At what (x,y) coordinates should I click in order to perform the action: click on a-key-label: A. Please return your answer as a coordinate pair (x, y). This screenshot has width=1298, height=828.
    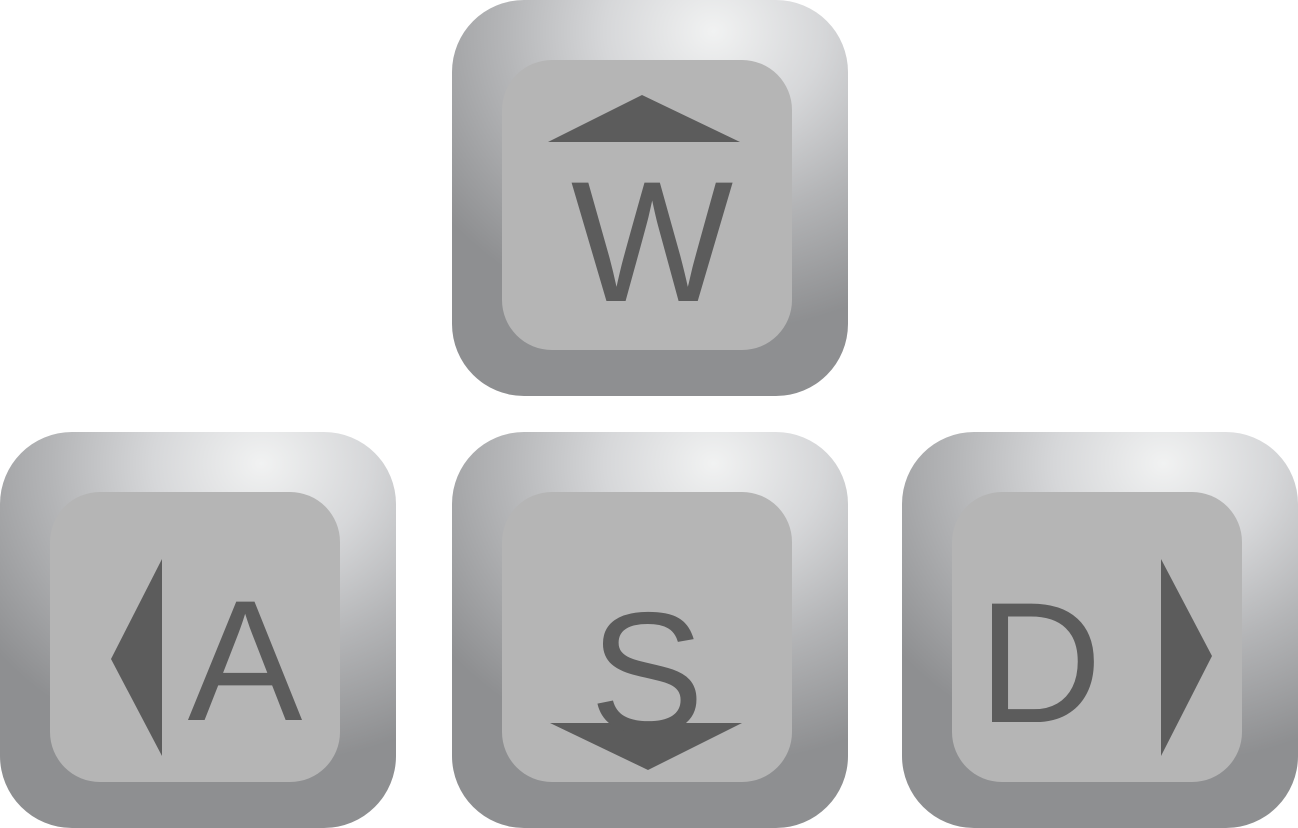
    Looking at the image, I should click on (245, 661).